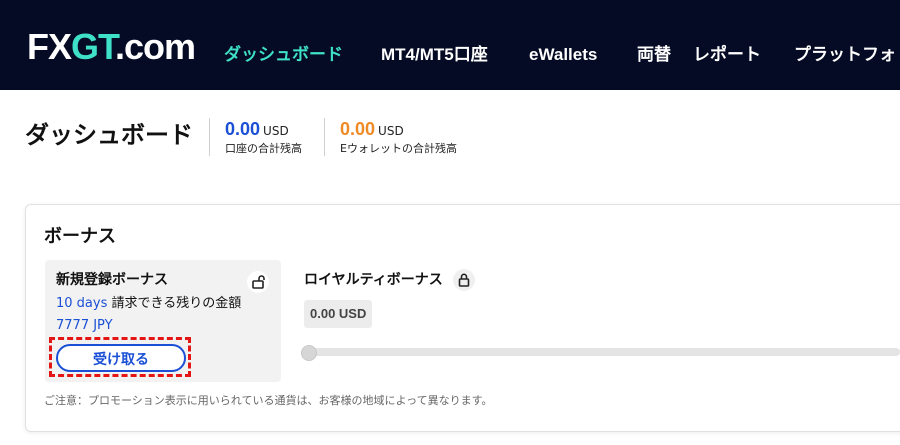 The image size is (900, 445). Describe the element at coordinates (309, 353) in the screenshot. I see `loyalty-progress-knob` at that location.